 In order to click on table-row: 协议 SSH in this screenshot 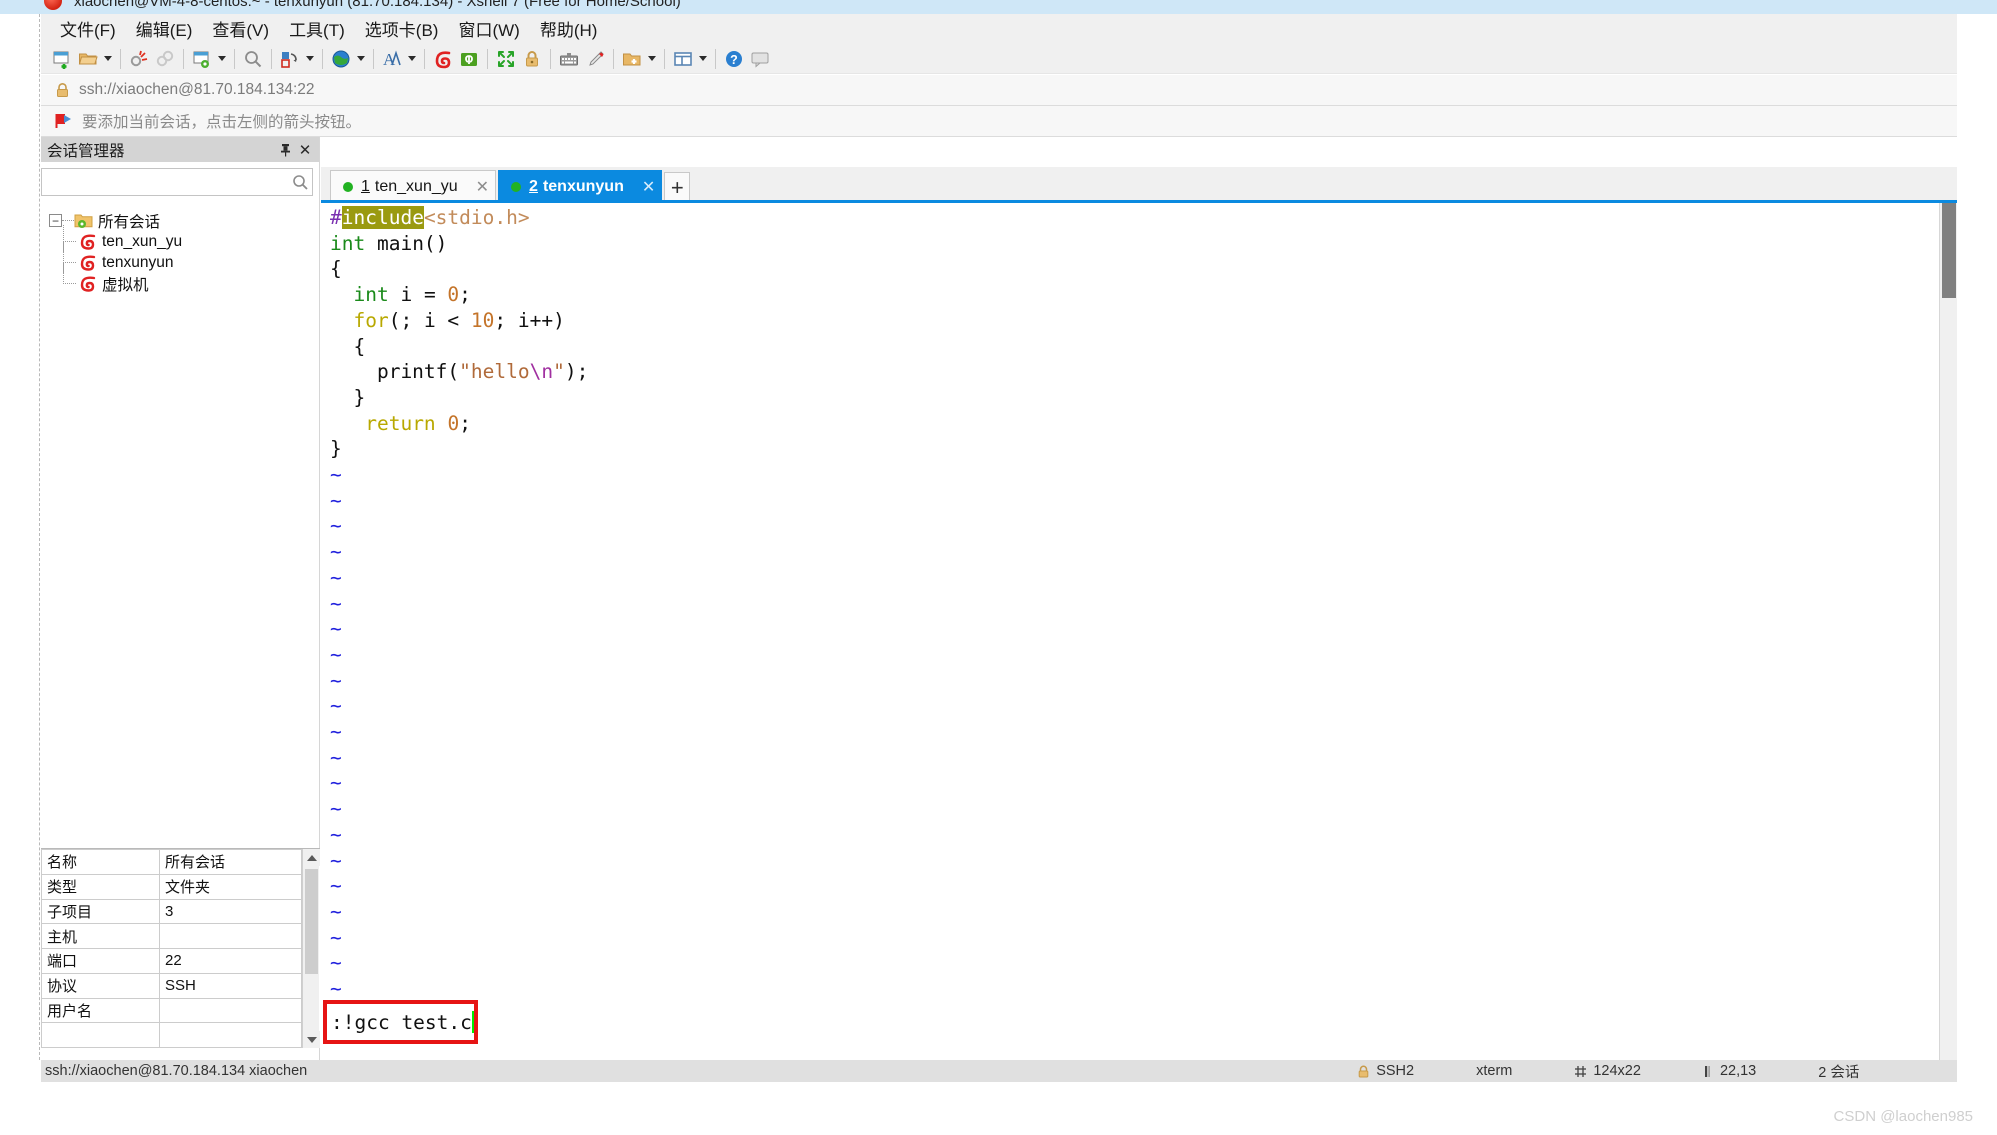, I will do `click(171, 985)`.